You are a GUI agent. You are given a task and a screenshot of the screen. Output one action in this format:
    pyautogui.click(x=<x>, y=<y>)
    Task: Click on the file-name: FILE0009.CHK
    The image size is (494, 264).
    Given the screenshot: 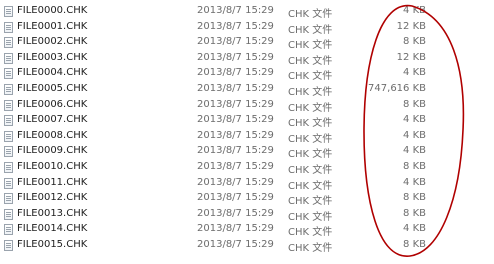 What is the action you would take?
    pyautogui.click(x=52, y=151)
    